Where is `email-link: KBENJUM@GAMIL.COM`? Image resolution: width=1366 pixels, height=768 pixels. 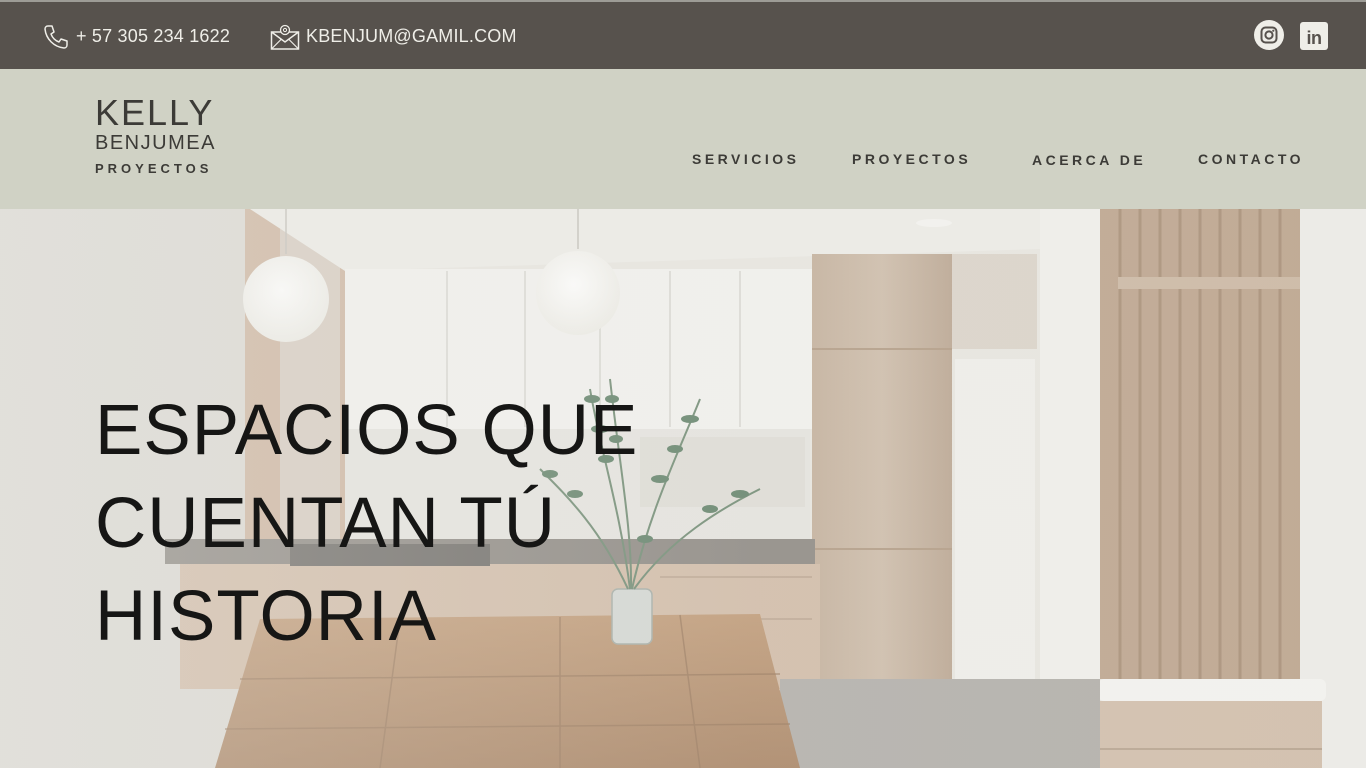
email-link: KBENJUM@GAMIL.COM is located at coordinates (393, 36).